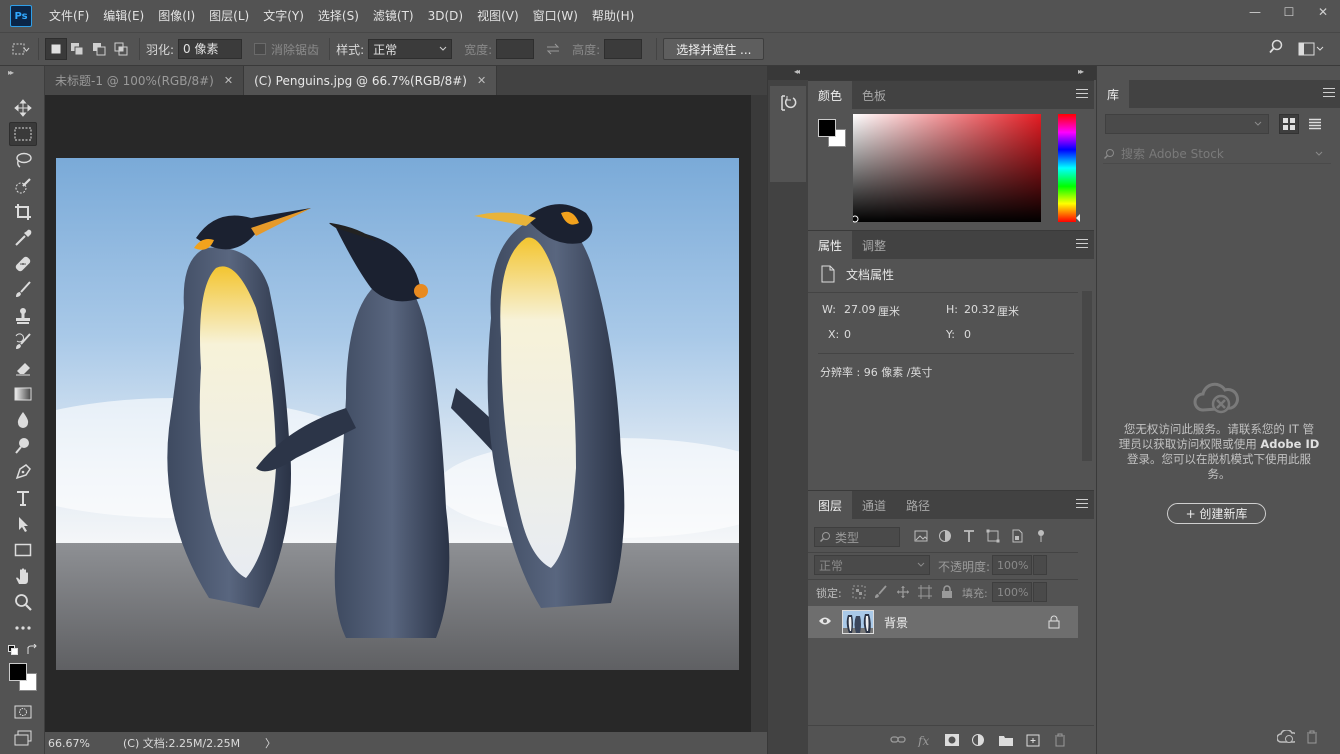 Image resolution: width=1340 pixels, height=754 pixels. Describe the element at coordinates (993, 536) in the screenshot. I see `shape-filter-icon` at that location.